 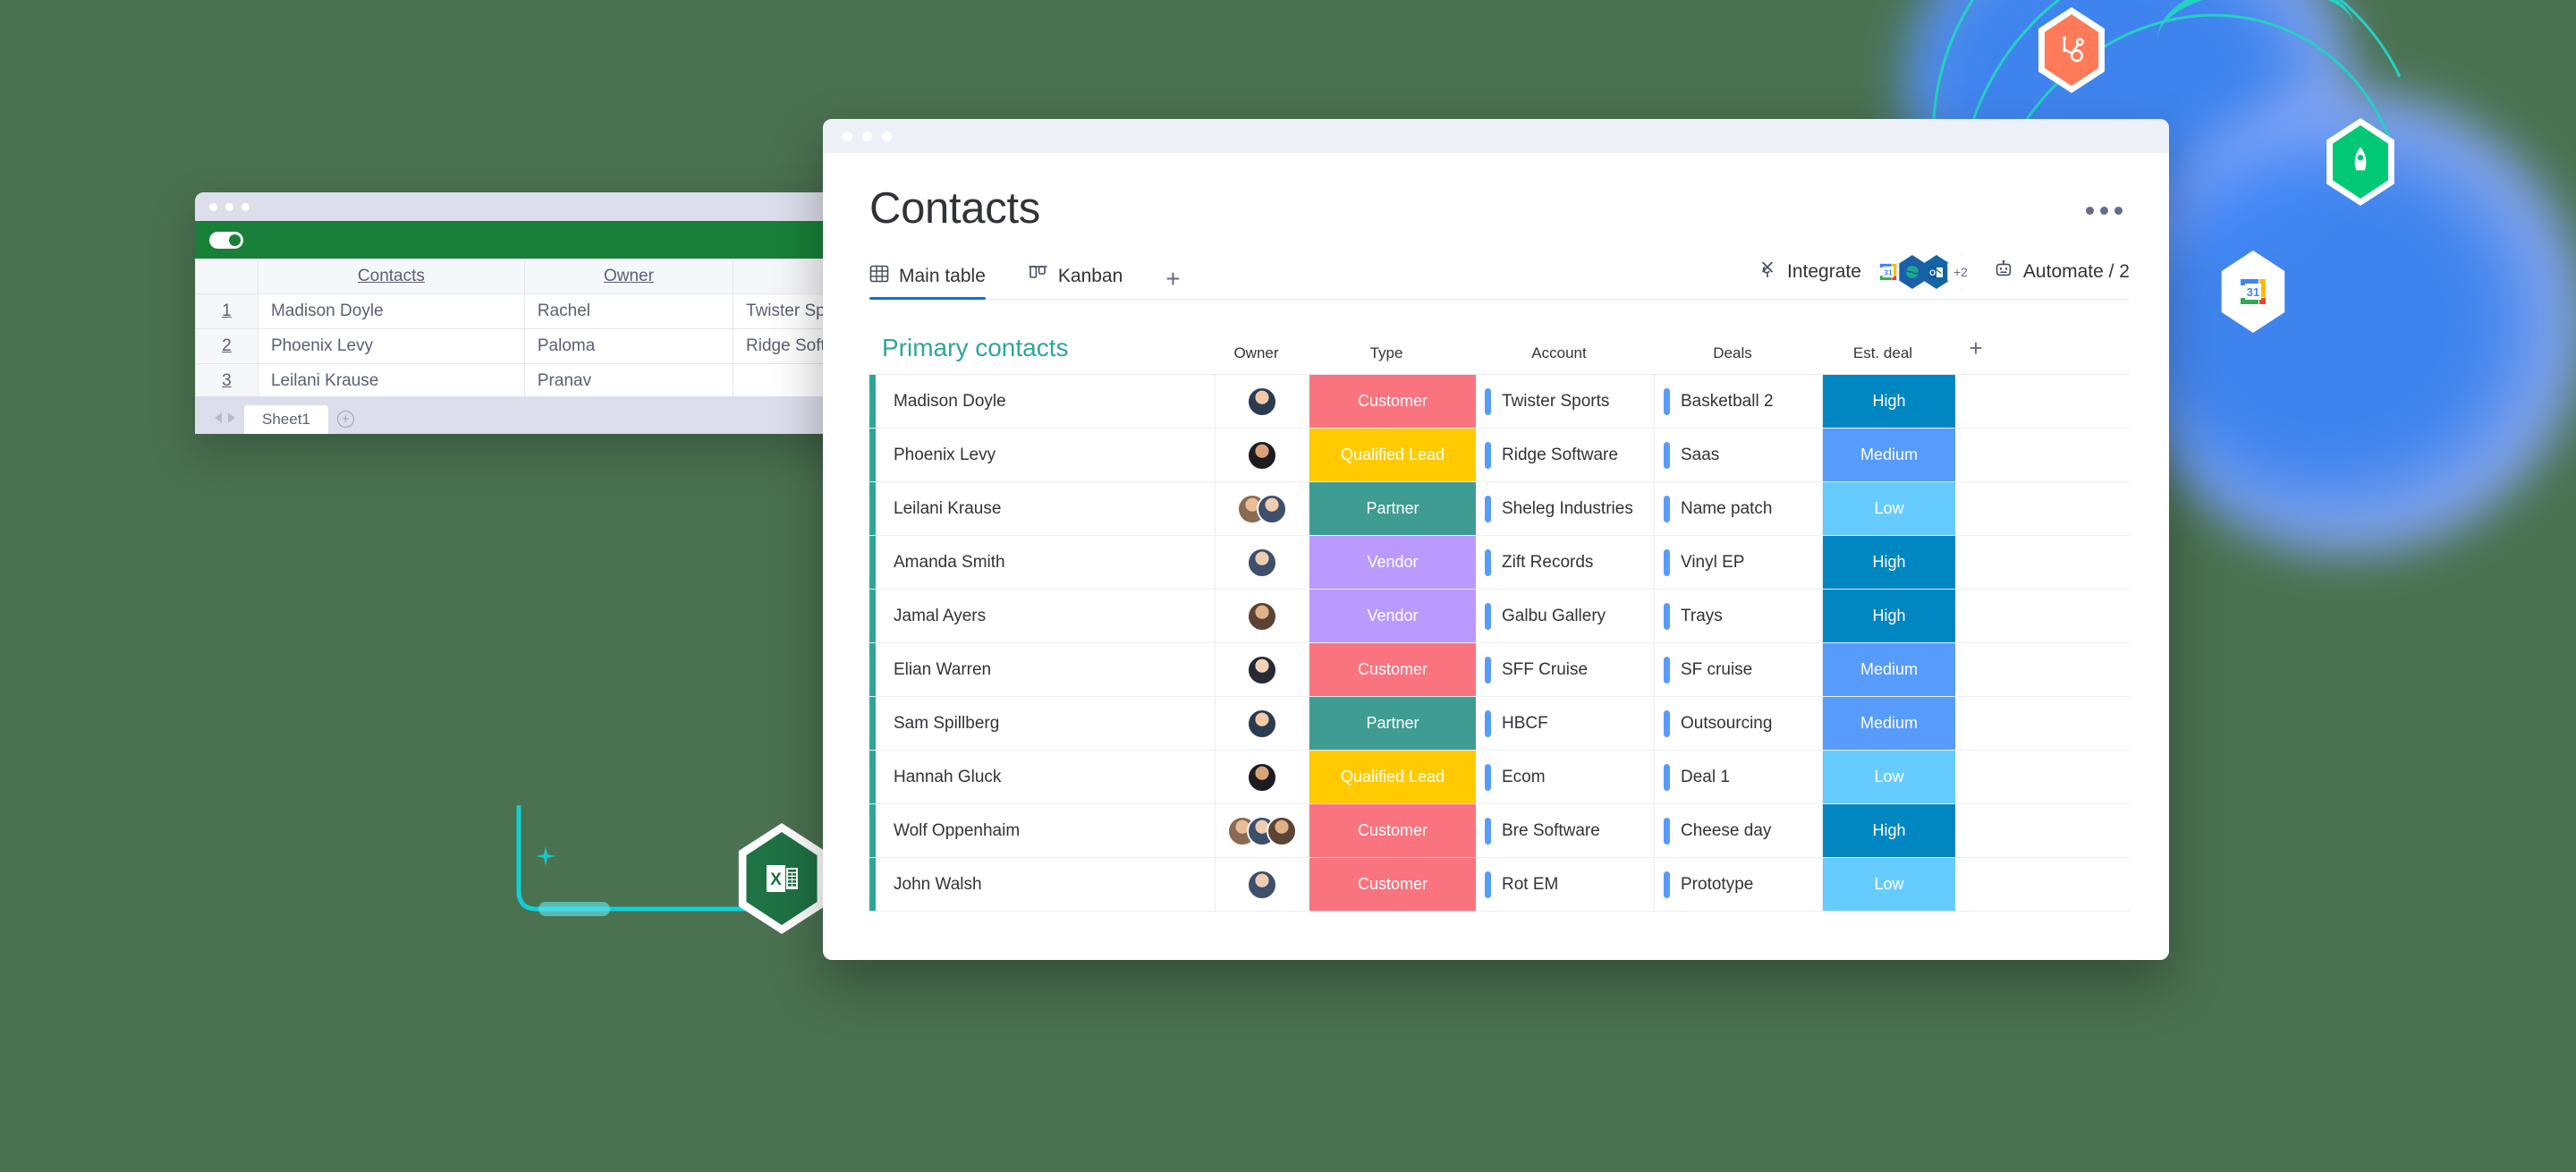 What do you see at coordinates (1172, 283) in the screenshot?
I see `add-view-button: +` at bounding box center [1172, 283].